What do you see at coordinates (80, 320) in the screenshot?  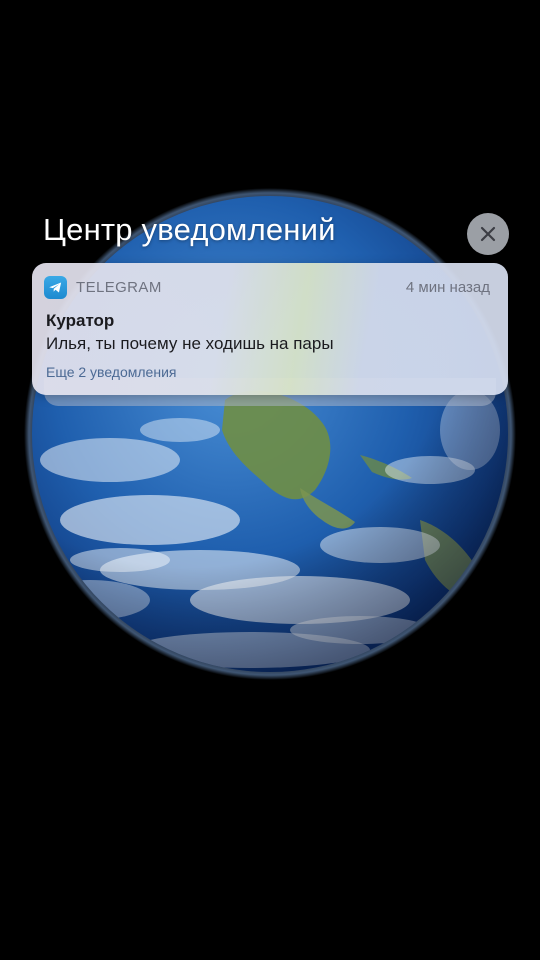 I see `notification-sender: Куратор` at bounding box center [80, 320].